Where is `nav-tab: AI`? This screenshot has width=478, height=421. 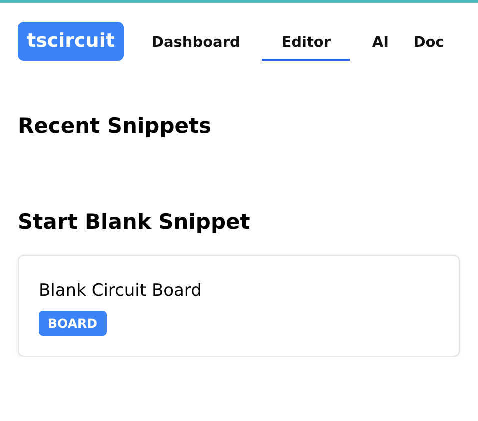 nav-tab: AI is located at coordinates (380, 44).